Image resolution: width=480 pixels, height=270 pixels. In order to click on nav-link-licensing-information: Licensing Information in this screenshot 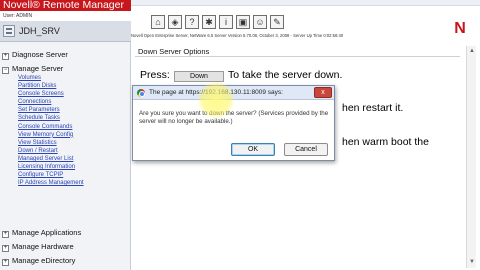, I will do `click(51, 167)`.